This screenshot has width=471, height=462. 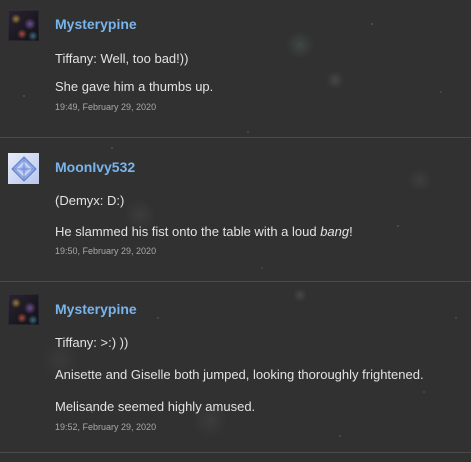 What do you see at coordinates (134, 86) in the screenshot?
I see `message-line: She gave him a thumbs up.` at bounding box center [134, 86].